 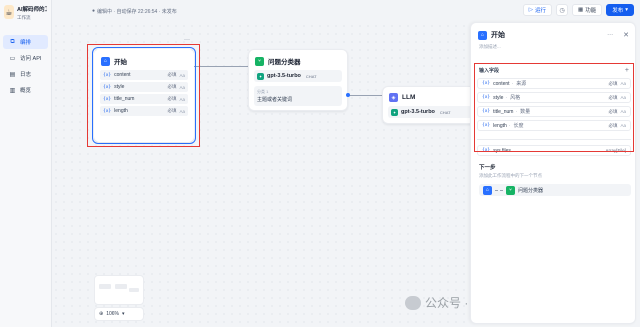 What do you see at coordinates (25, 66) in the screenshot?
I see `sidebar-nav: ⧉ 编排 ▭ 访问 API ▤ 日志 ▥ 概览` at bounding box center [25, 66].